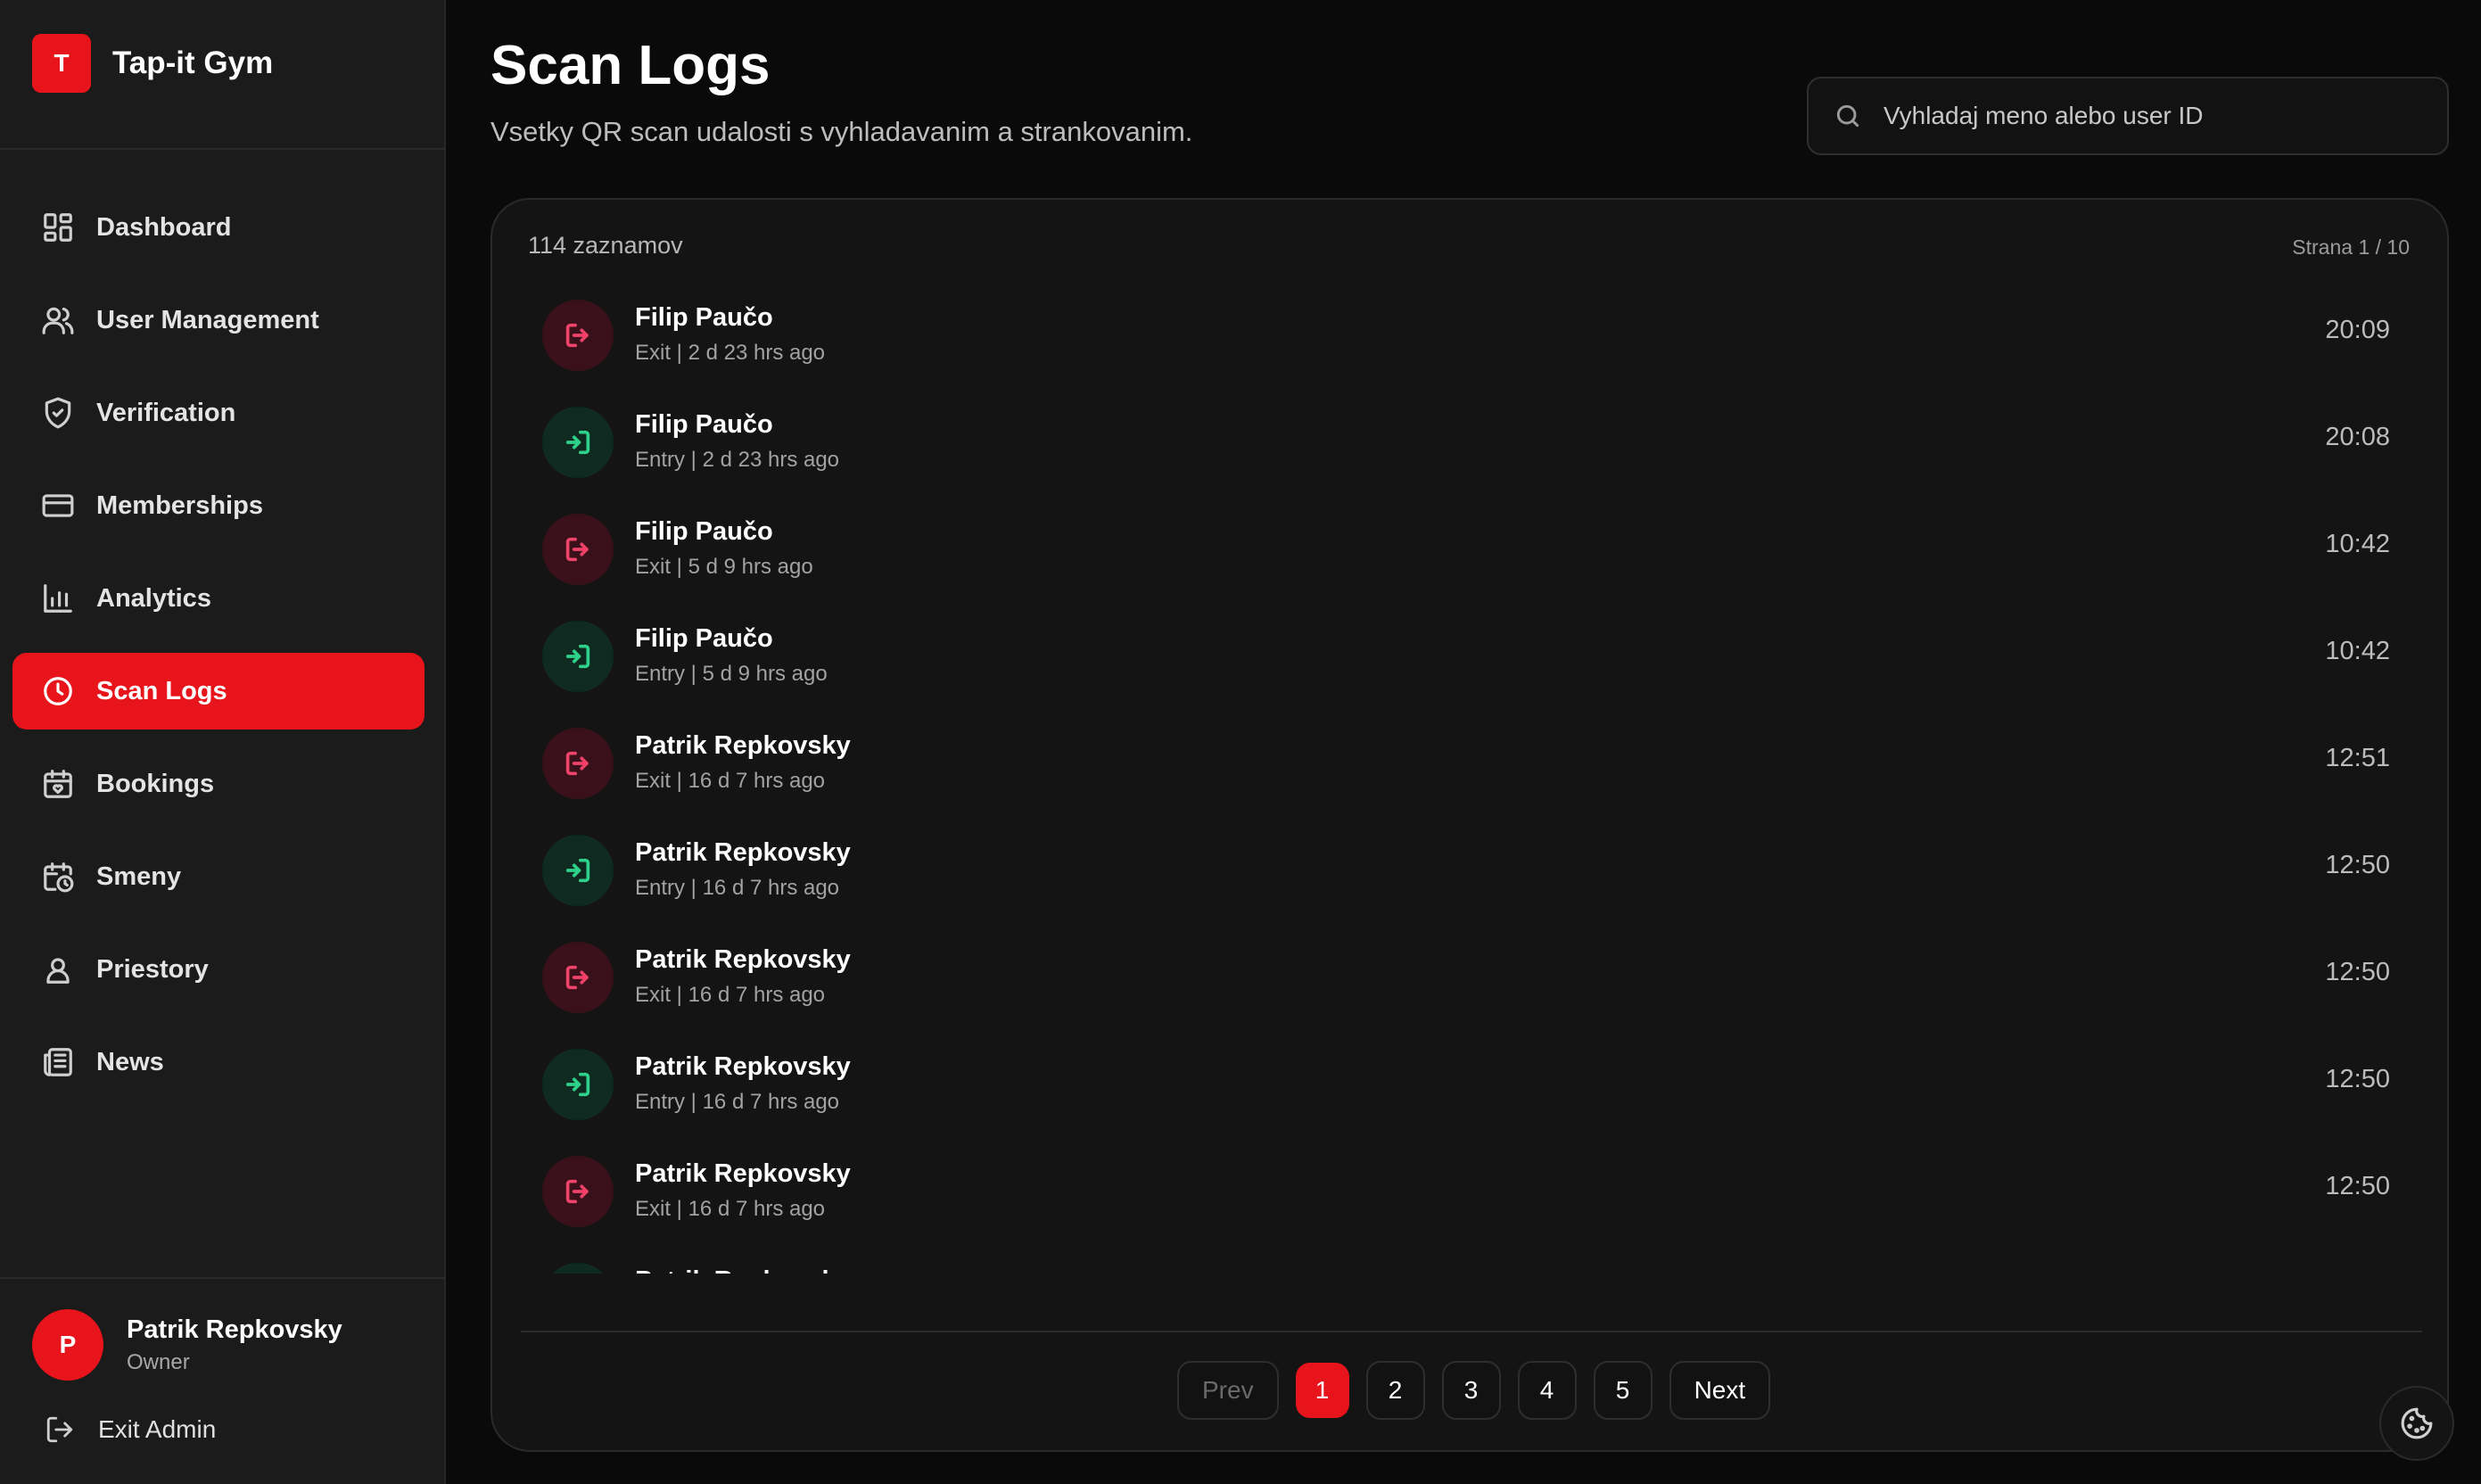  What do you see at coordinates (1547, 1390) in the screenshot?
I see `page-button-4: 4` at bounding box center [1547, 1390].